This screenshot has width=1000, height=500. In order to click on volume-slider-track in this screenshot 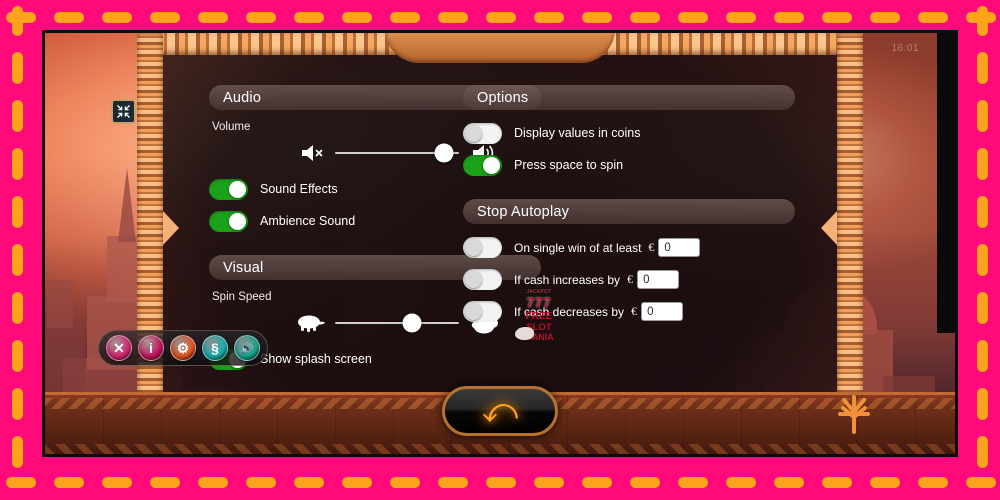, I will do `click(397, 153)`.